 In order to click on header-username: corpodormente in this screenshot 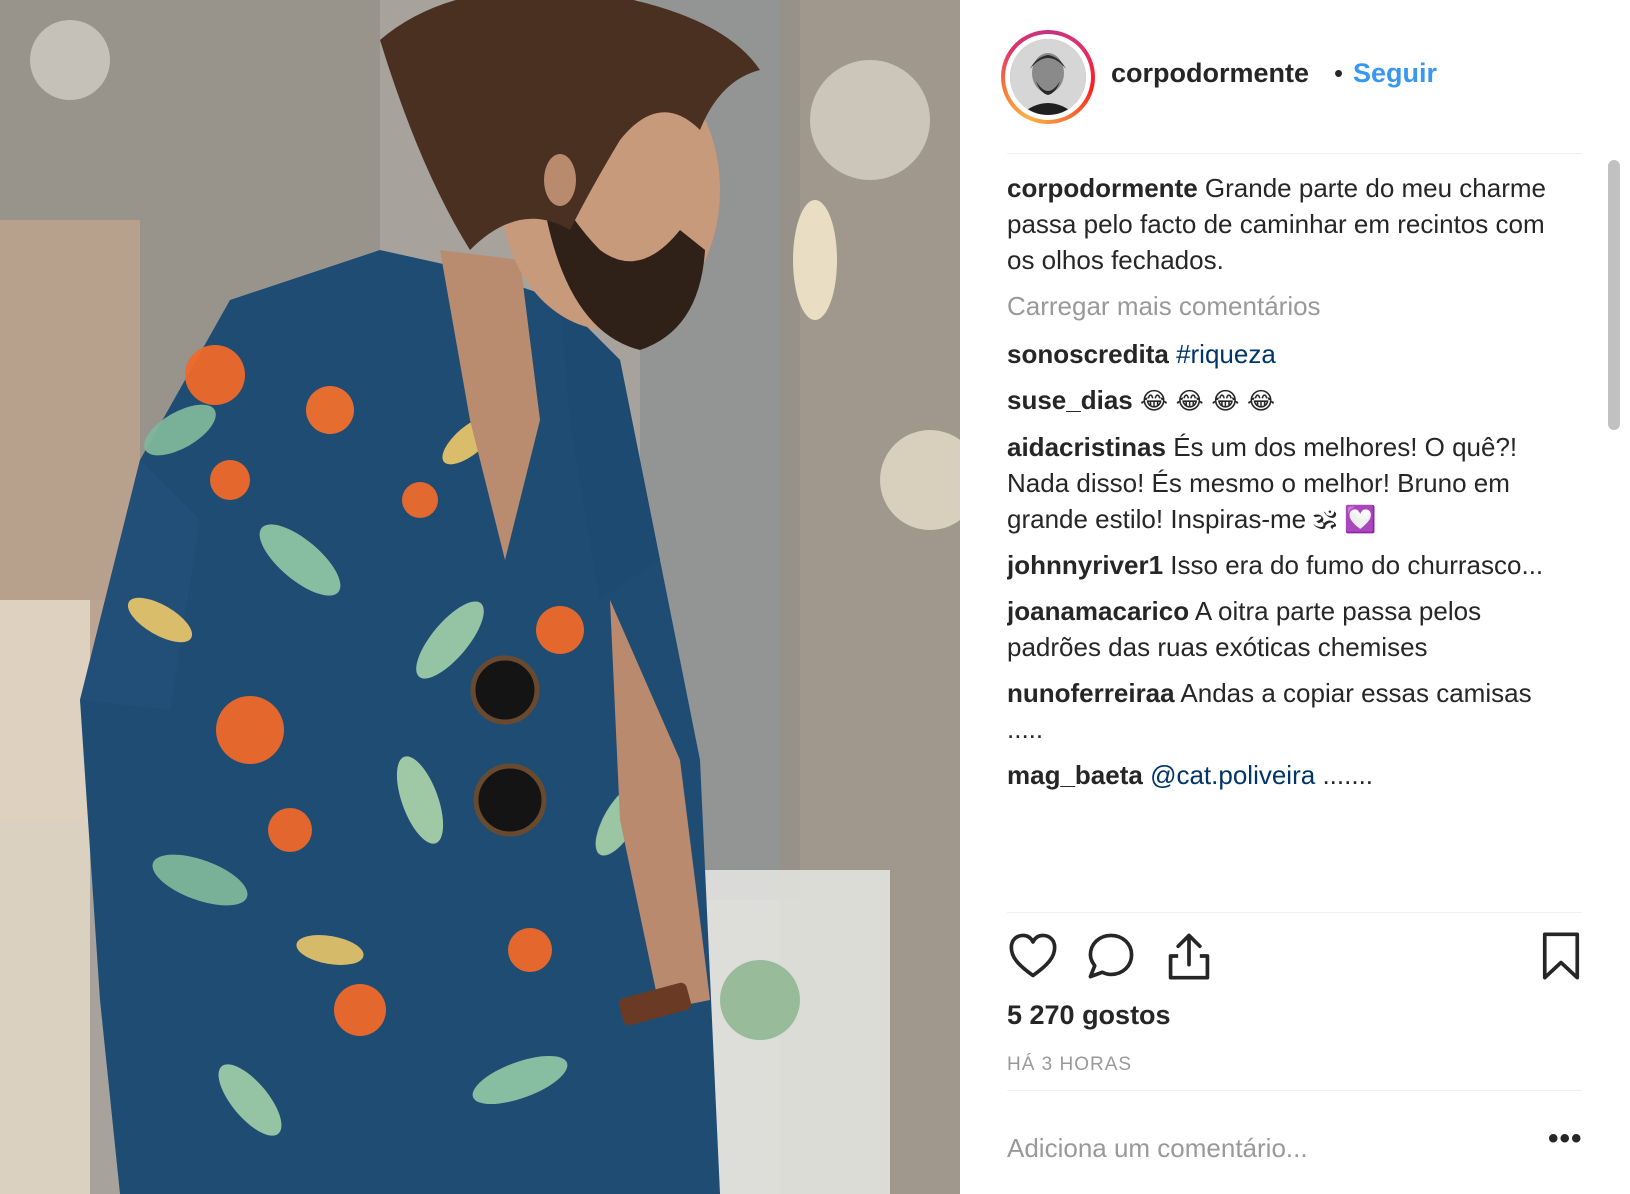, I will do `click(1210, 73)`.